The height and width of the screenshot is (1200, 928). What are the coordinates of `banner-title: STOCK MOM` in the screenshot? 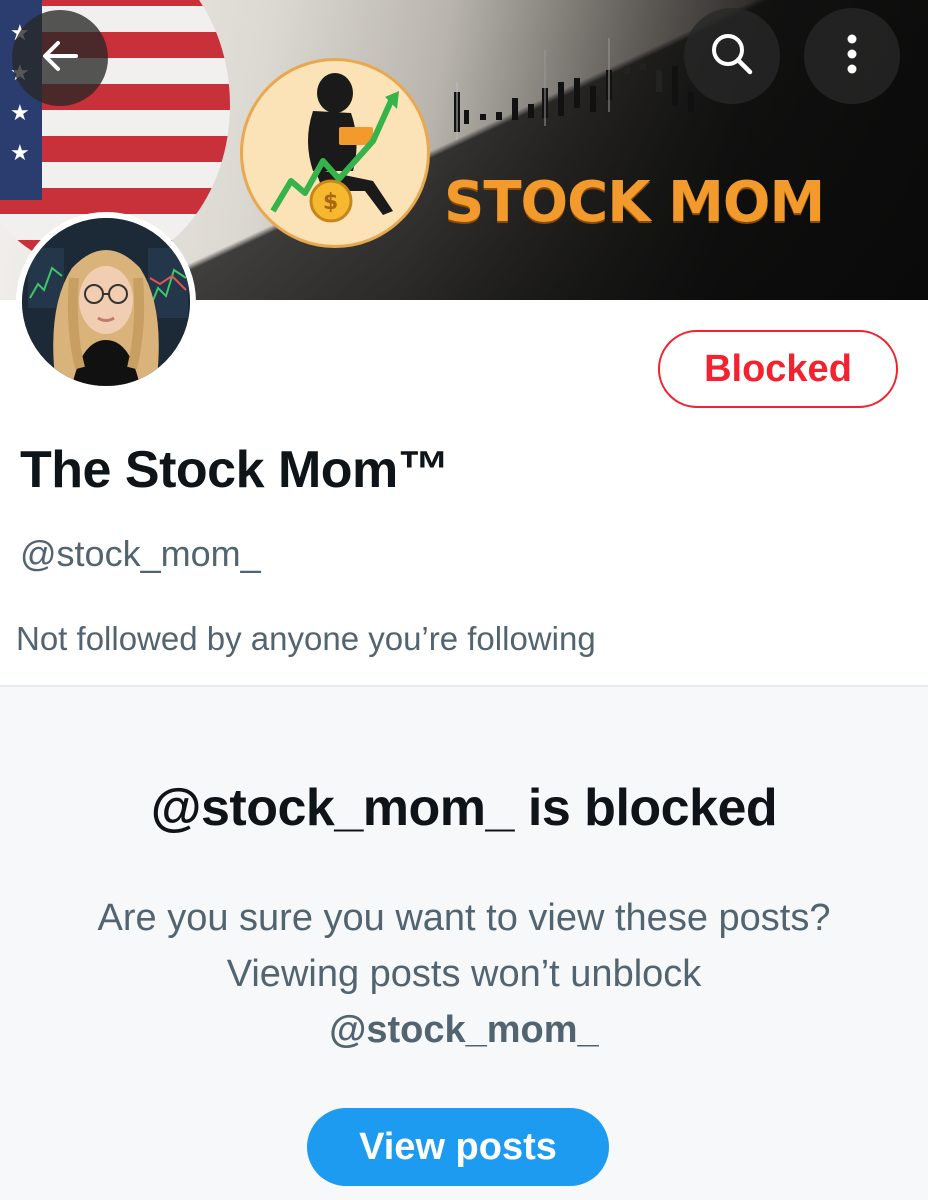 It's located at (634, 202).